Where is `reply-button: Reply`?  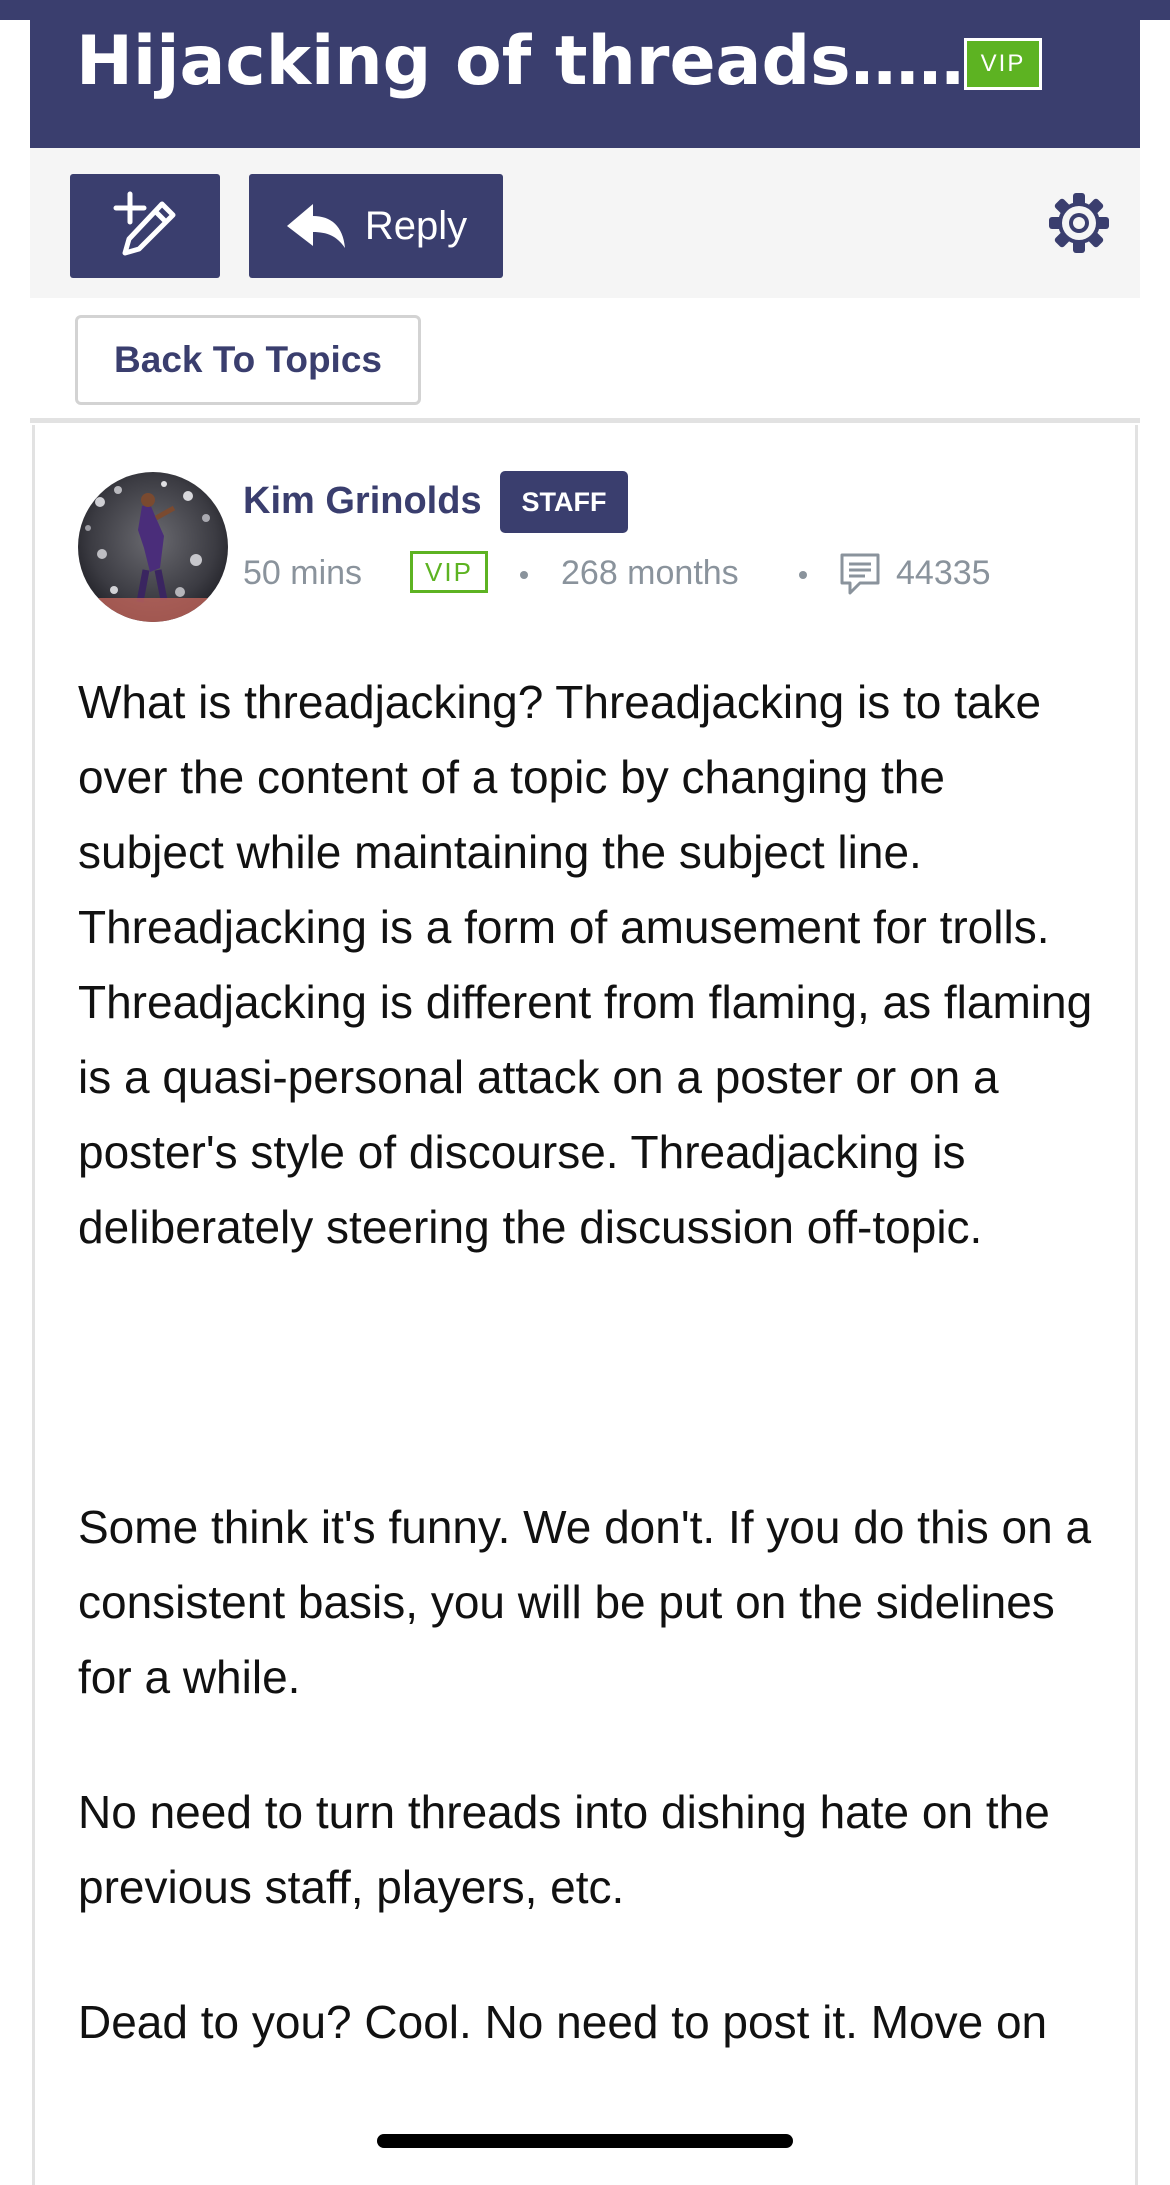
reply-button: Reply is located at coordinates (376, 226).